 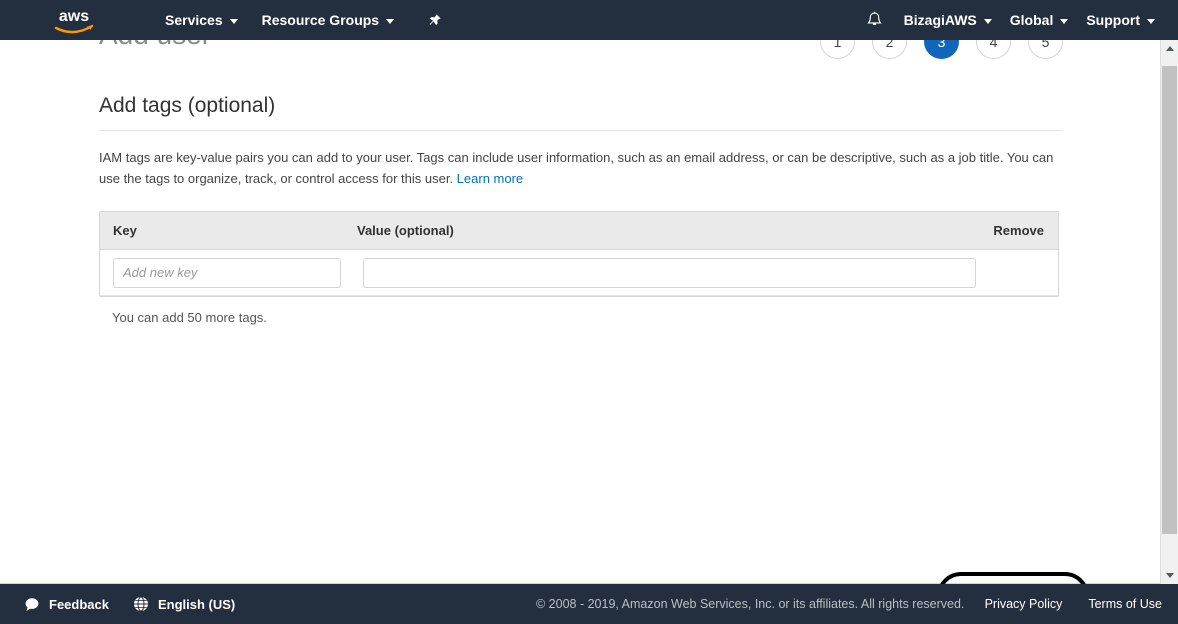 I want to click on footer-left-group: Feedback English (US), so click(x=129, y=604).